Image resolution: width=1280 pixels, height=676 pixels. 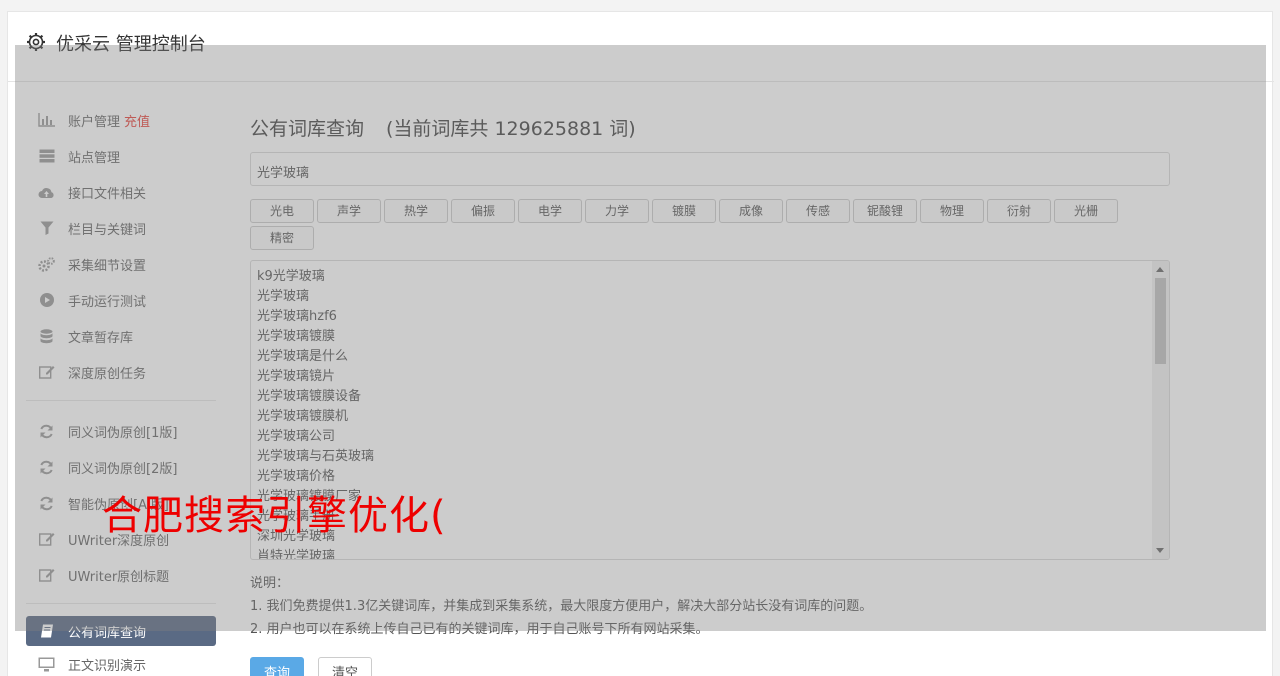 I want to click on page-title: 公有词库查询 (当前词库共 129625881 词), so click(x=443, y=127).